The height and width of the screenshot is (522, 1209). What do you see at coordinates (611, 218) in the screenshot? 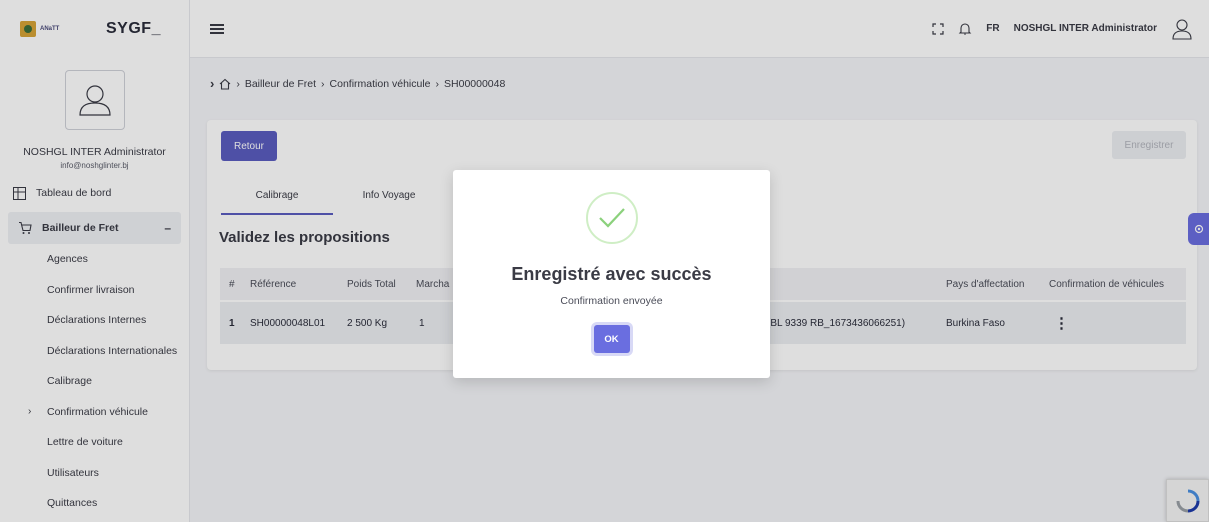
I see `success-icon` at bounding box center [611, 218].